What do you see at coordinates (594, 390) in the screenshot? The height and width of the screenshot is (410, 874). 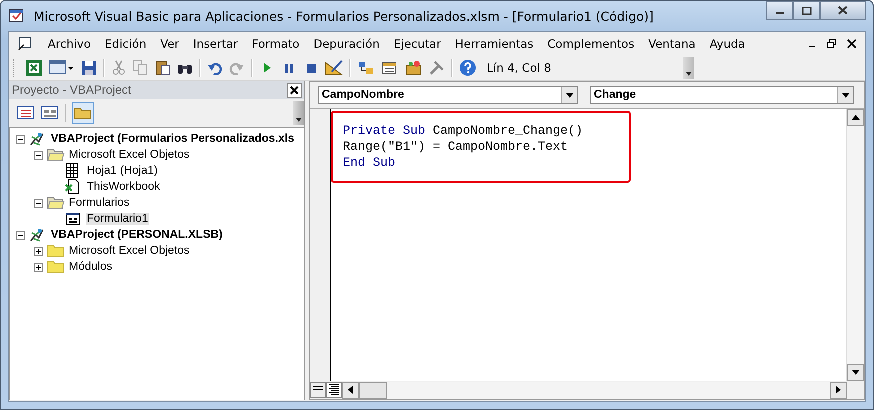 I see `horizontal-scrollbar` at bounding box center [594, 390].